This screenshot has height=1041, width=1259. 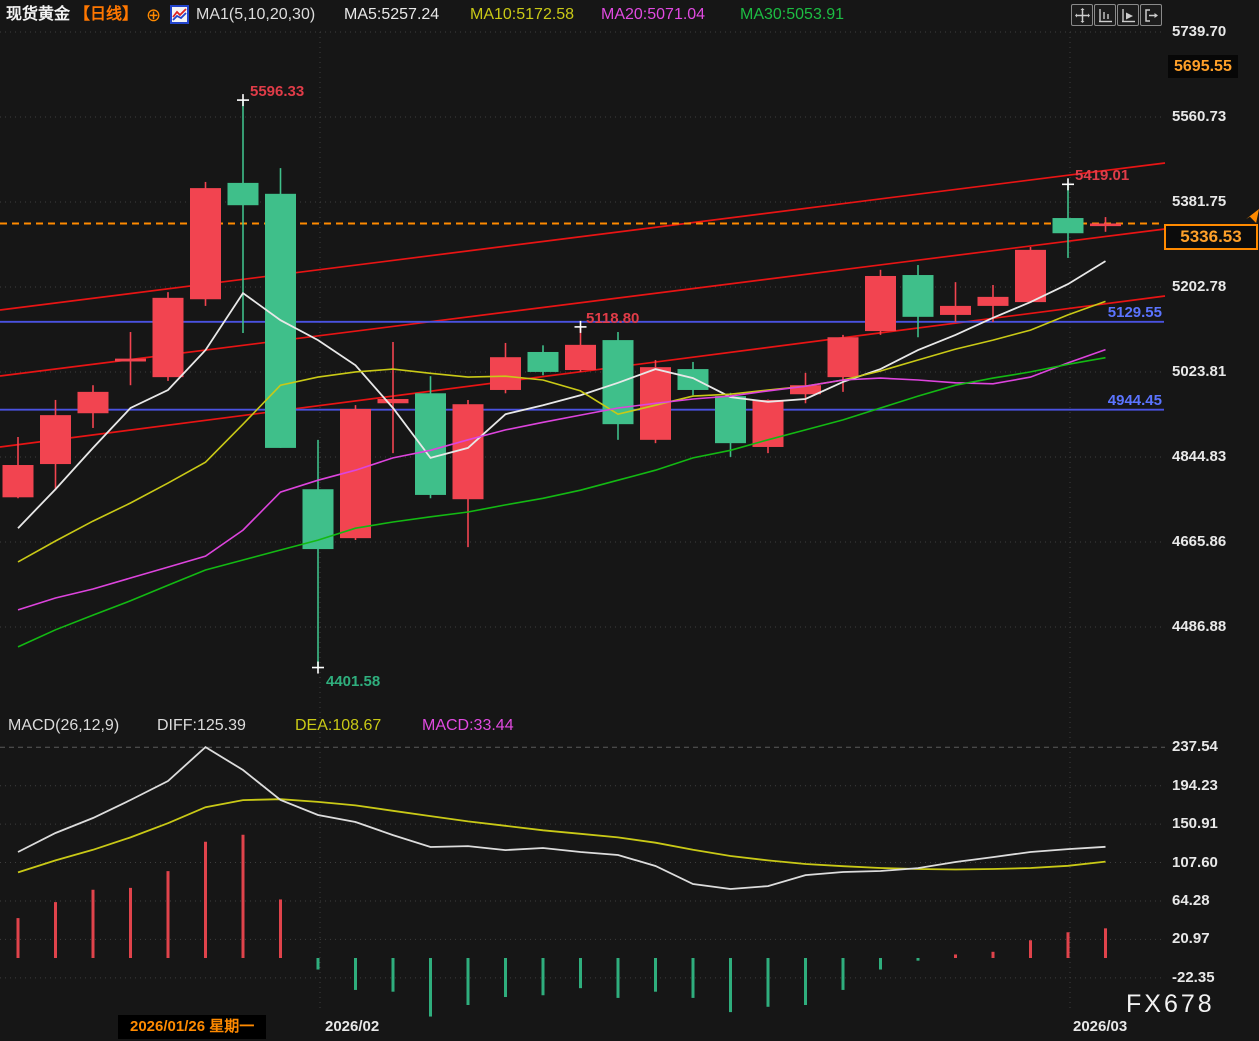 What do you see at coordinates (522, 14) in the screenshot?
I see `ma10-value: MA10:5172.58` at bounding box center [522, 14].